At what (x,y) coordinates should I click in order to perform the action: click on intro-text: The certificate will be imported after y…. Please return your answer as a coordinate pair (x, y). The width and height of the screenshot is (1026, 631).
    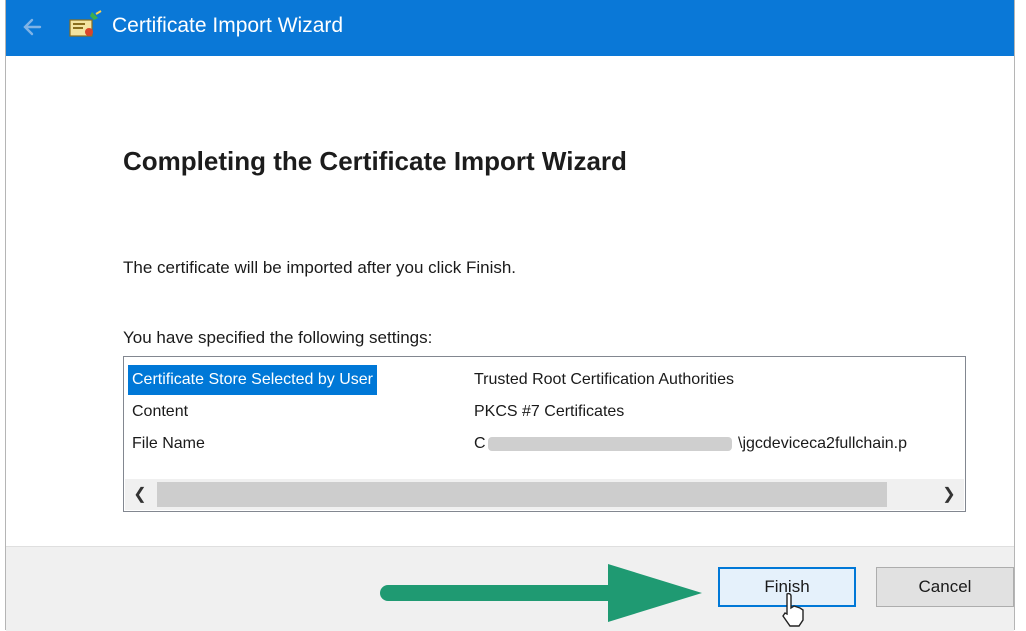
    Looking at the image, I should click on (320, 267).